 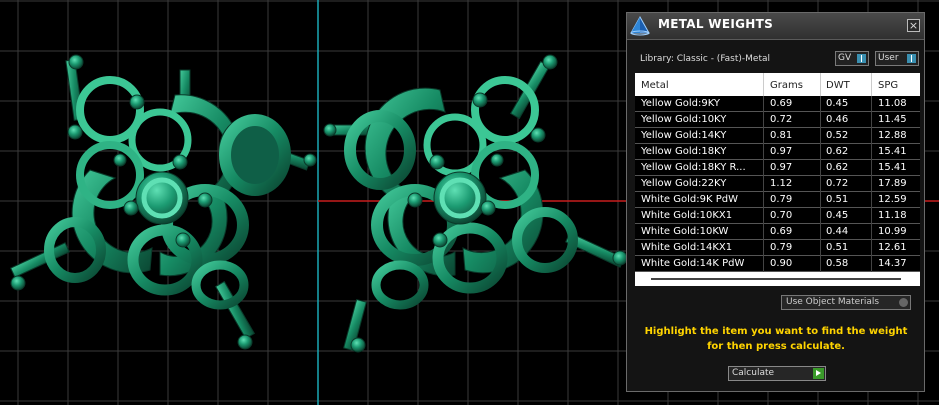 I want to click on table-cell: Yellow Gold:10KY, so click(x=684, y=119).